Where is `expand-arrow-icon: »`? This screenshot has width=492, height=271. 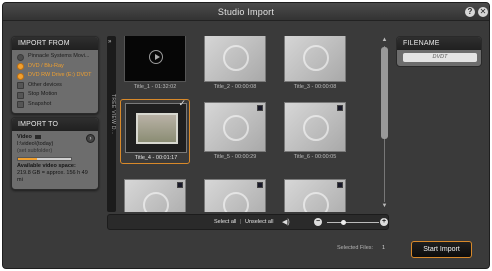
expand-arrow-icon: » is located at coordinates (110, 42).